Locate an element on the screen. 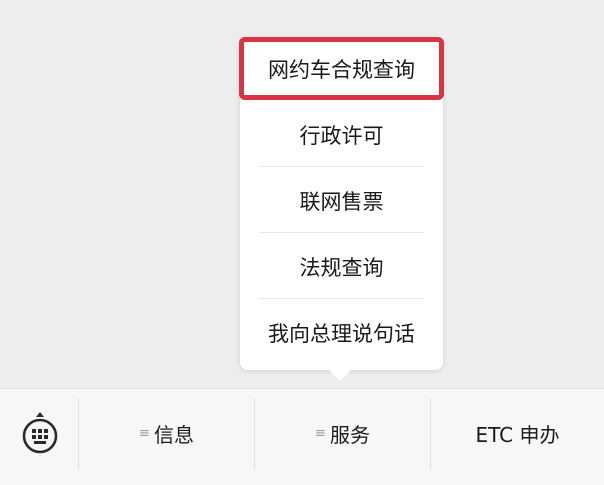  menu-item-label: 法规查询 is located at coordinates (341, 268).